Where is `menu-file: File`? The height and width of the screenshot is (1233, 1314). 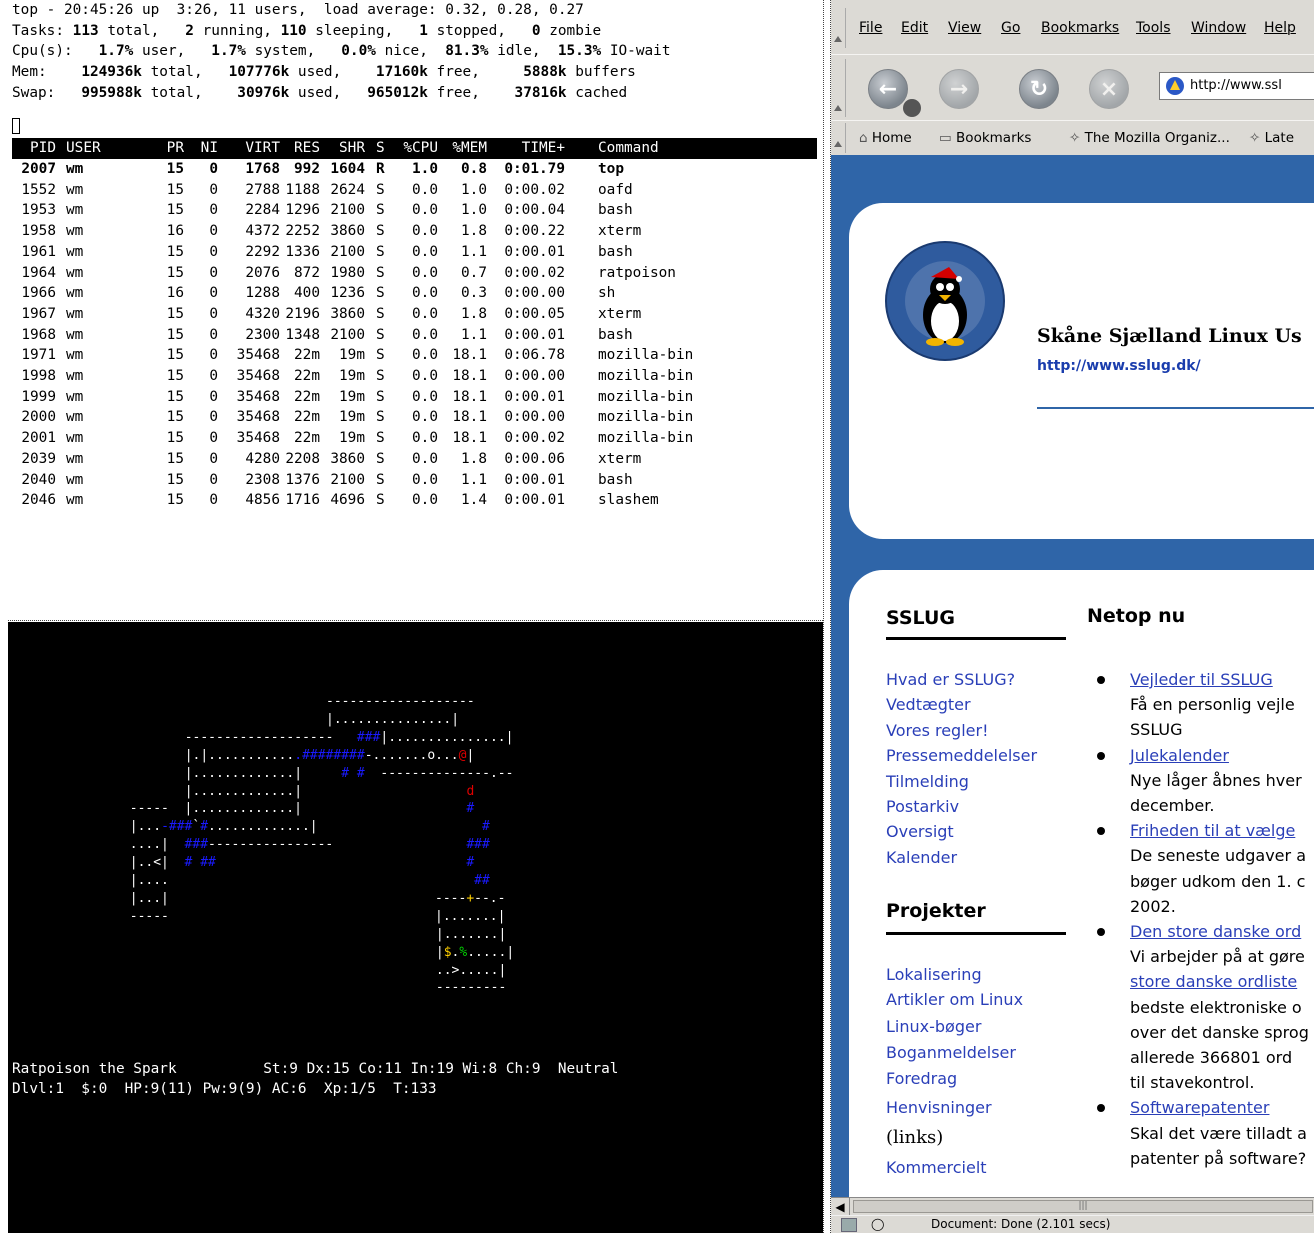
menu-file: File is located at coordinates (870, 28).